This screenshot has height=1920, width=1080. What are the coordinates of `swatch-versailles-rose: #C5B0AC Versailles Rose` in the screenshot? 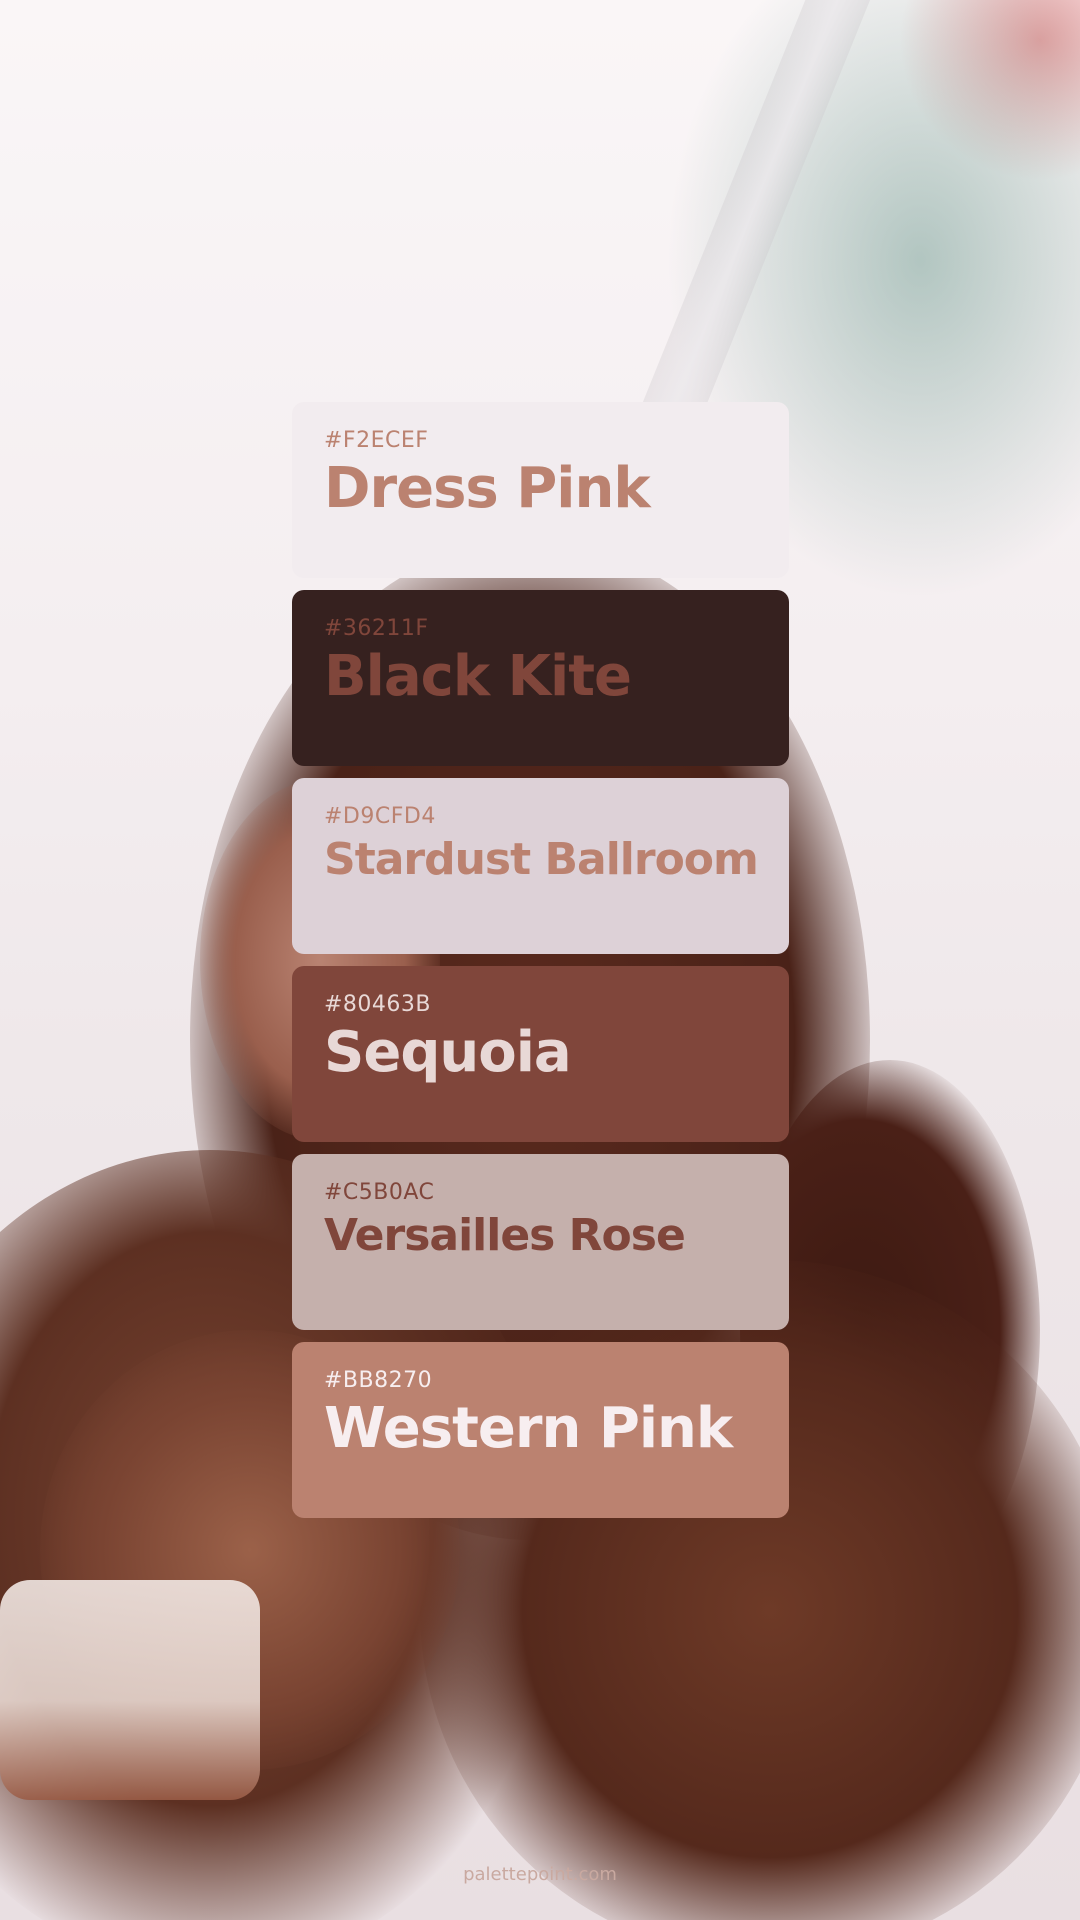 It's located at (540, 1242).